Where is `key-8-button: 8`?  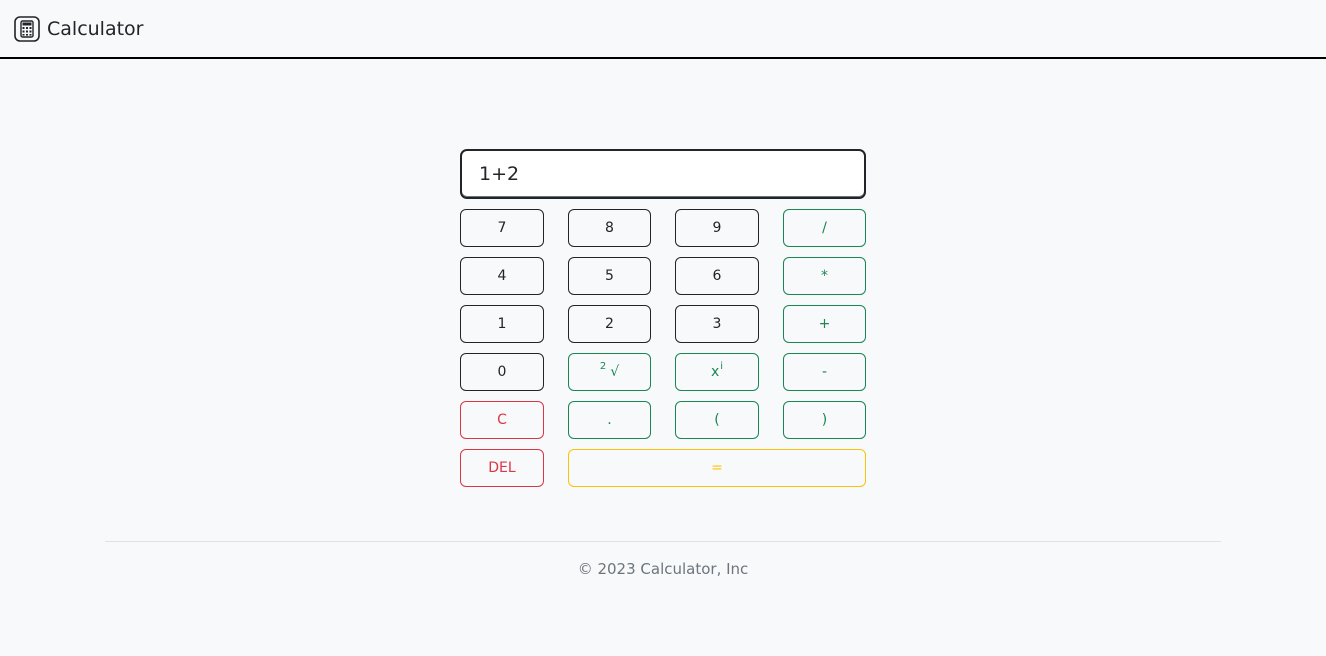
key-8-button: 8 is located at coordinates (609, 228).